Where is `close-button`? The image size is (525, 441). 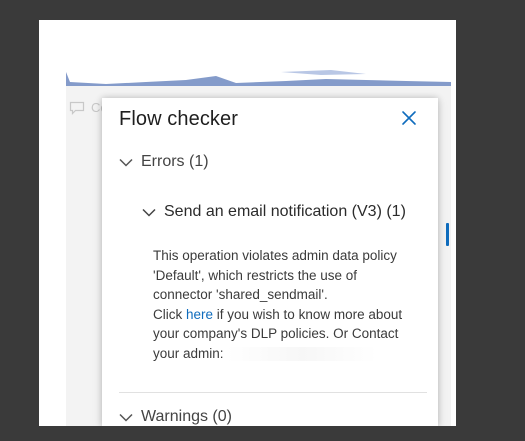
close-button is located at coordinates (409, 118).